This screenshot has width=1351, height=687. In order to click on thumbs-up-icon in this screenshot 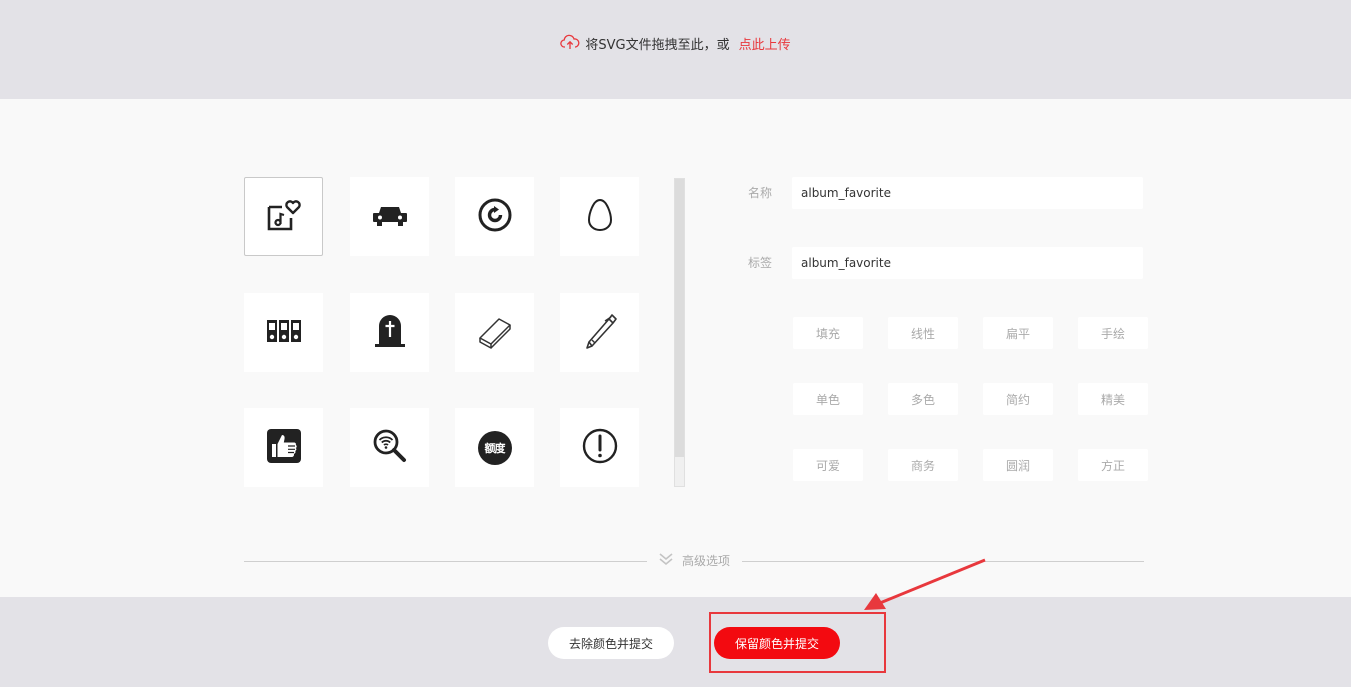, I will do `click(284, 448)`.